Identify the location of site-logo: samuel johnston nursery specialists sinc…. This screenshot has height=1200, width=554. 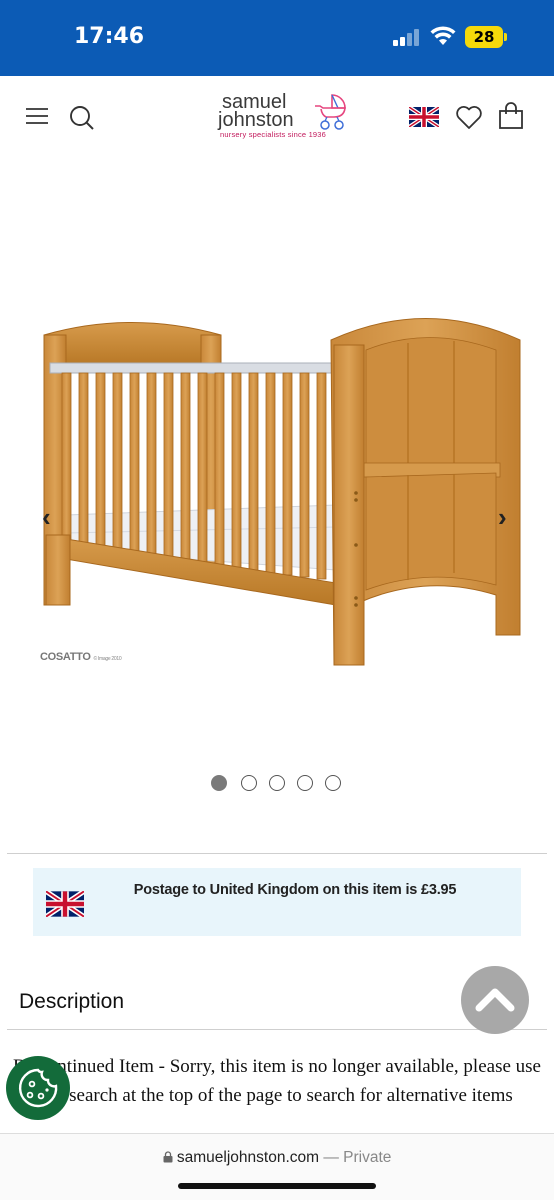
(288, 117).